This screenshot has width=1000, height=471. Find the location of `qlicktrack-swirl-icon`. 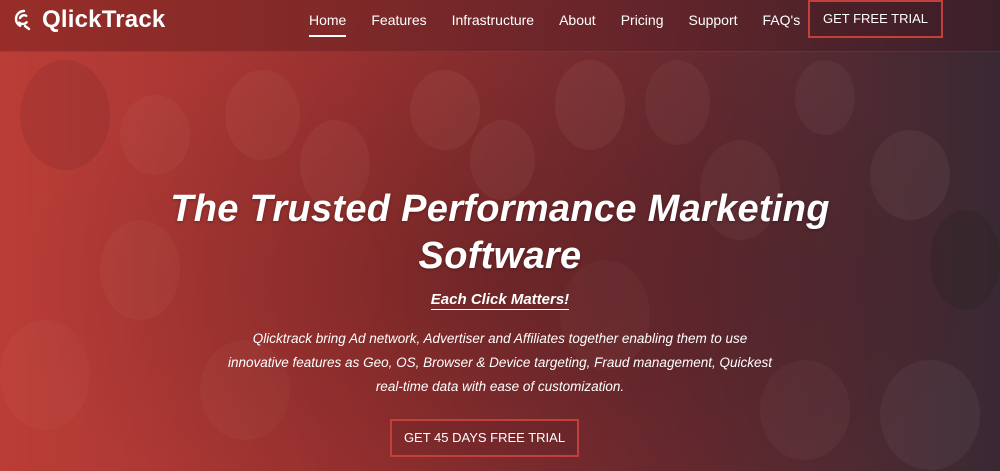

qlicktrack-swirl-icon is located at coordinates (22, 20).